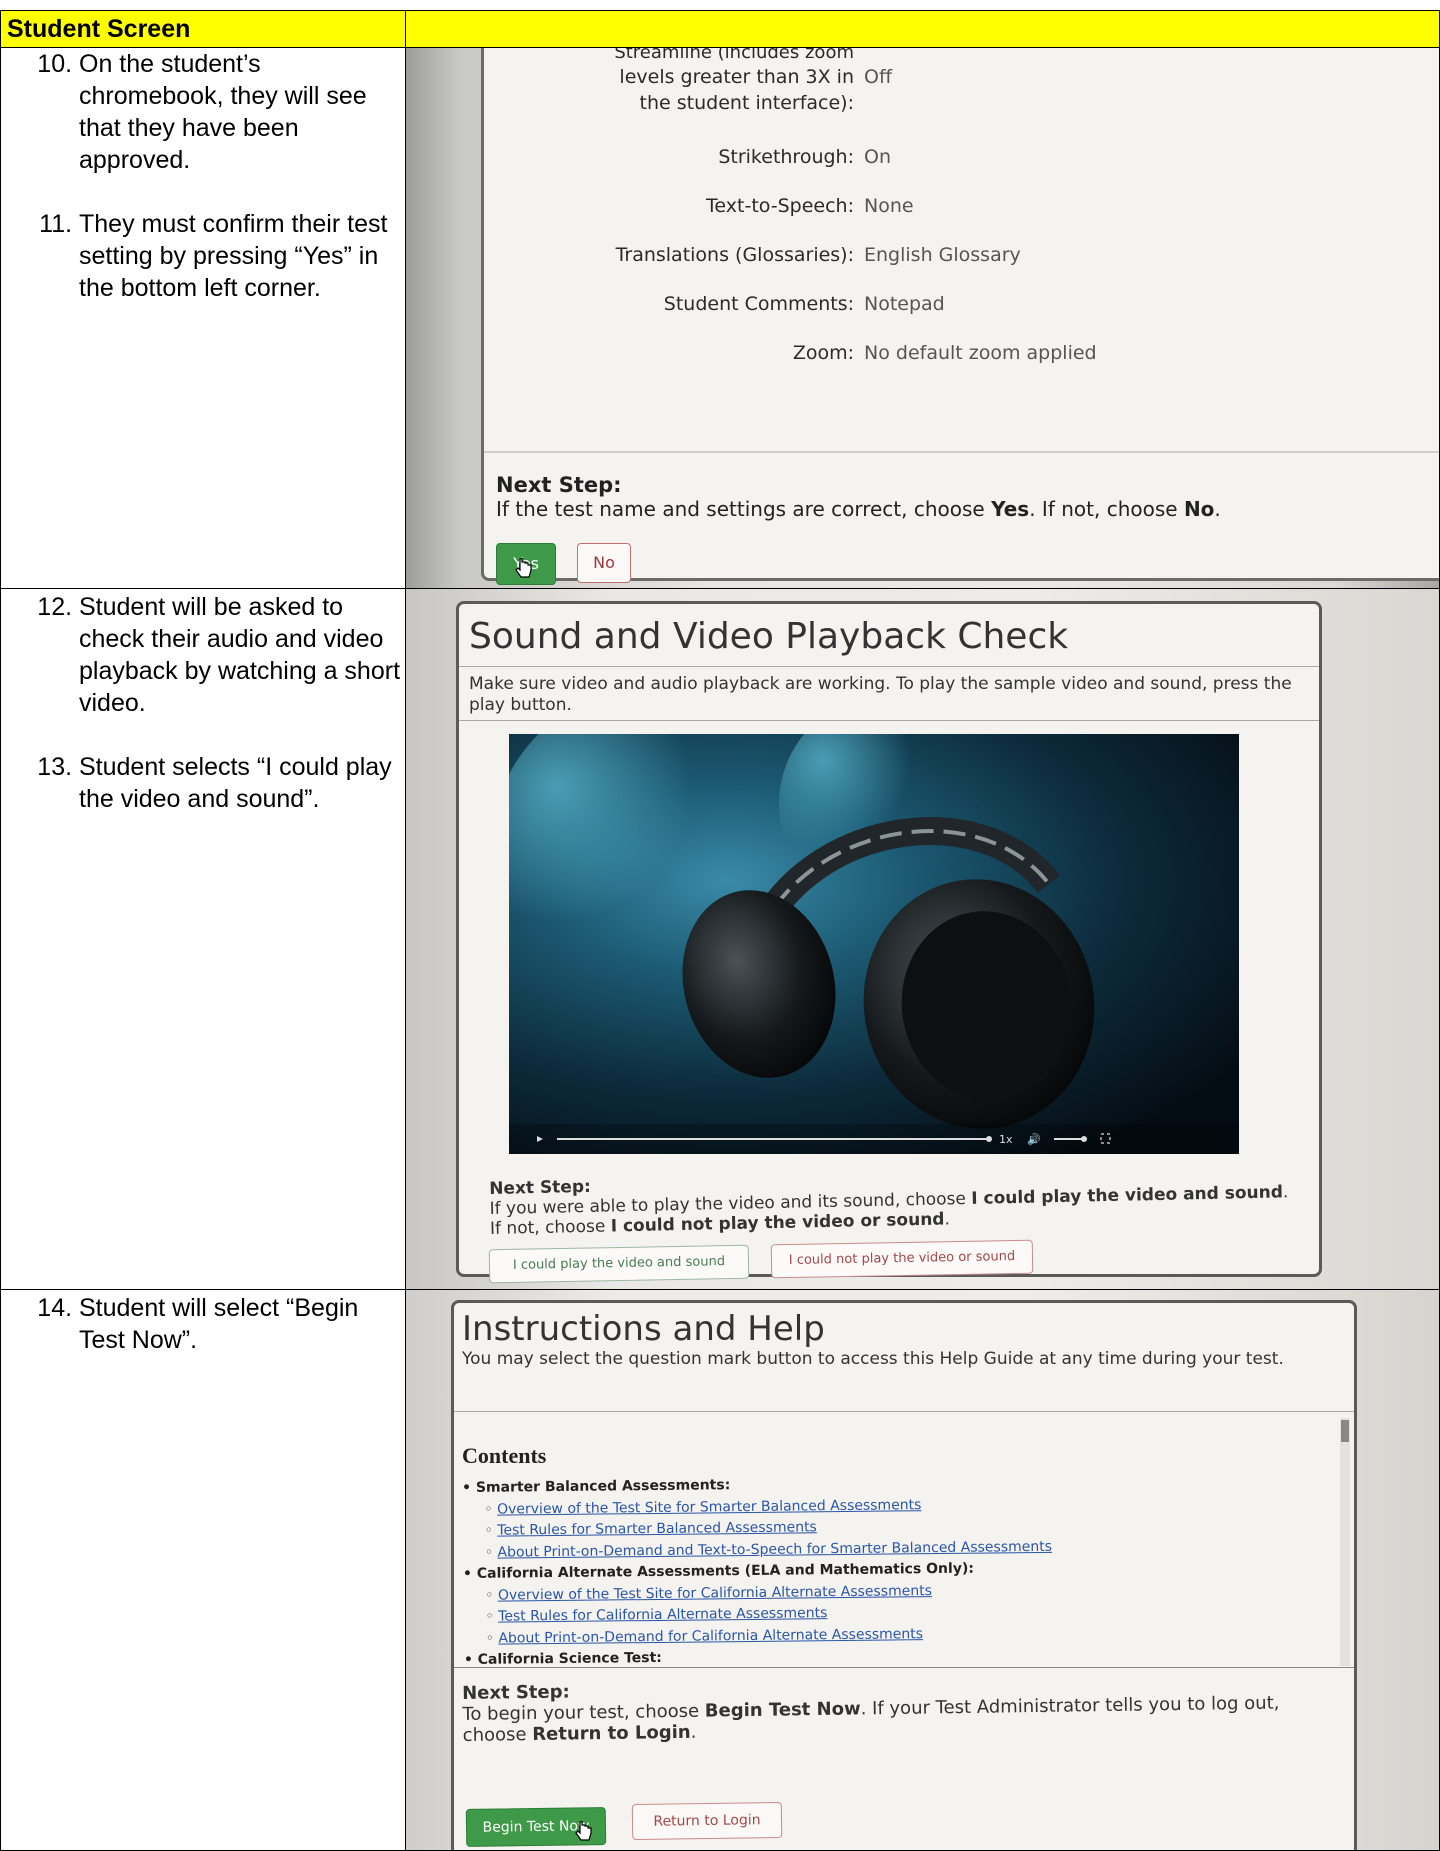 The height and width of the screenshot is (1851, 1440). I want to click on sample-video: 1x 🔊, so click(874, 944).